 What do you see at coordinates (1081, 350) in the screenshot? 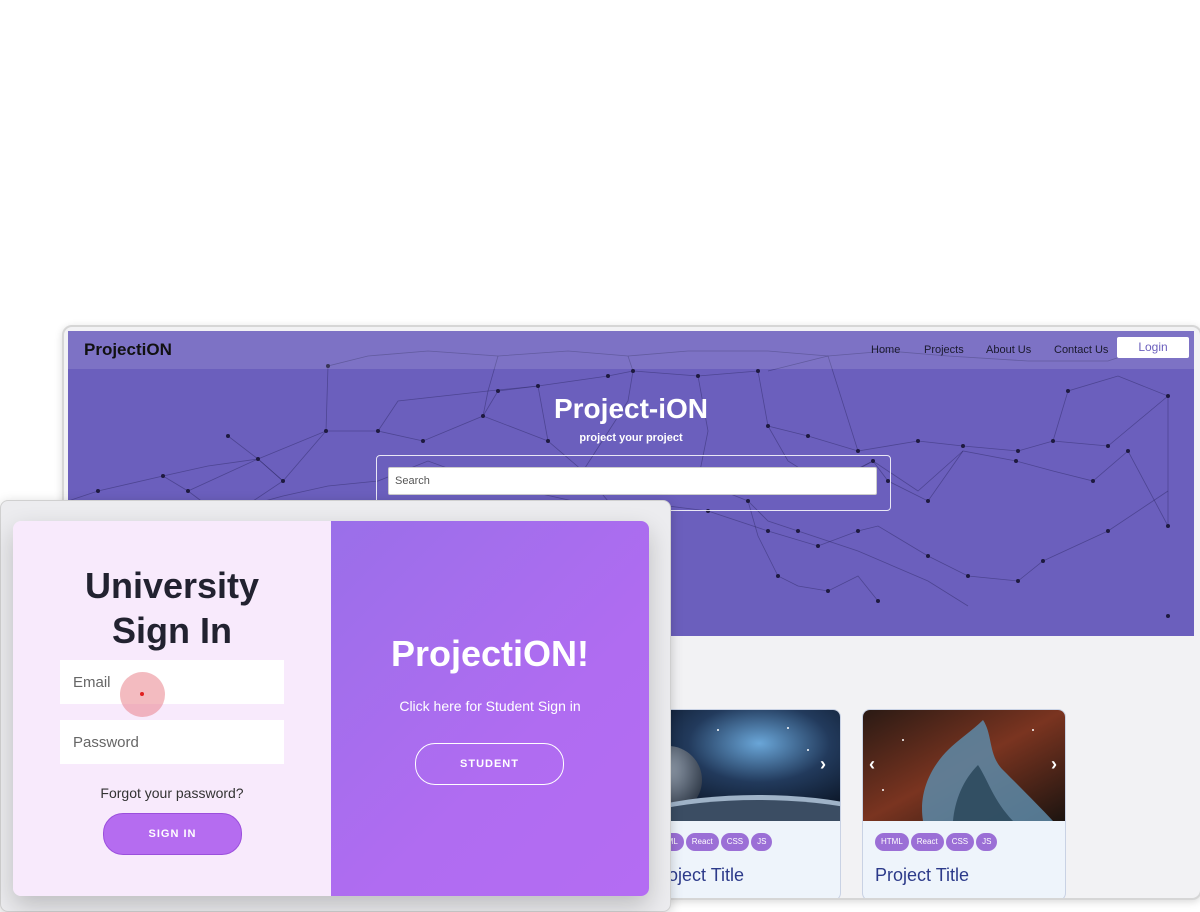
I see `nav-contact-us: Contact Us` at bounding box center [1081, 350].